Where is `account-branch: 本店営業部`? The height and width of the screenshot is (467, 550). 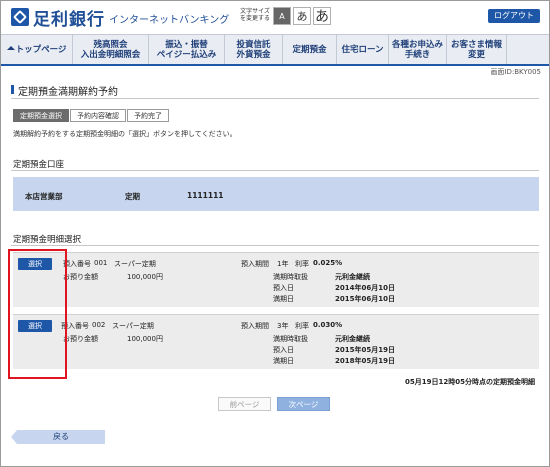 account-branch: 本店営業部 is located at coordinates (44, 196).